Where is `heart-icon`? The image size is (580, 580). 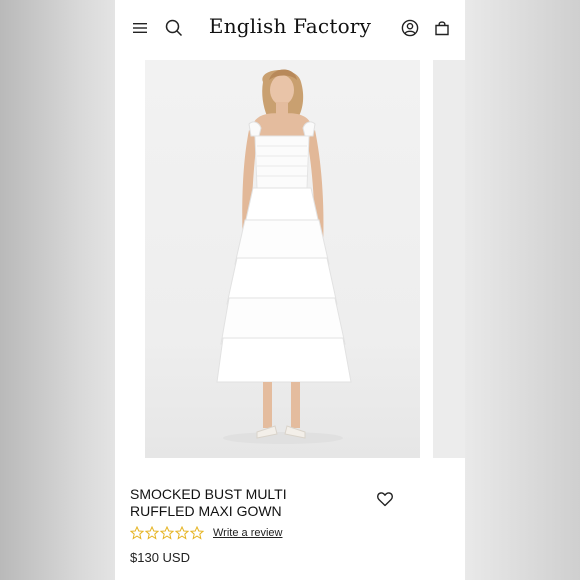 heart-icon is located at coordinates (386, 500).